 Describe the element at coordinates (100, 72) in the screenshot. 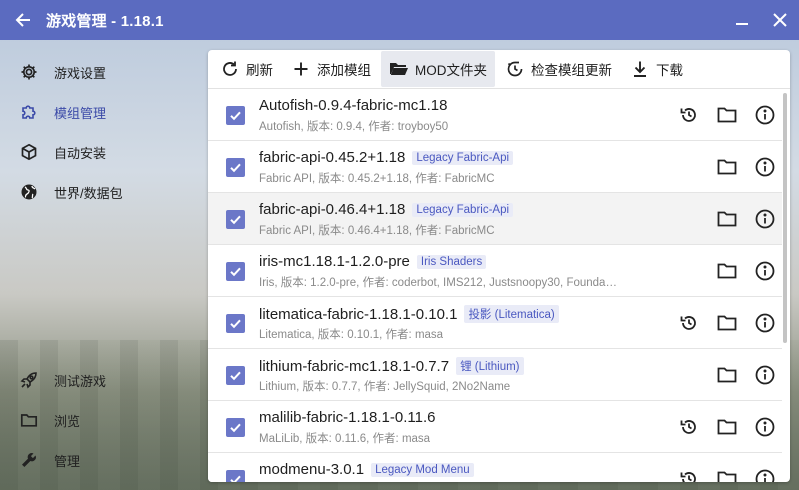

I see `sidebar-item-game-settings: 游戏设置` at that location.